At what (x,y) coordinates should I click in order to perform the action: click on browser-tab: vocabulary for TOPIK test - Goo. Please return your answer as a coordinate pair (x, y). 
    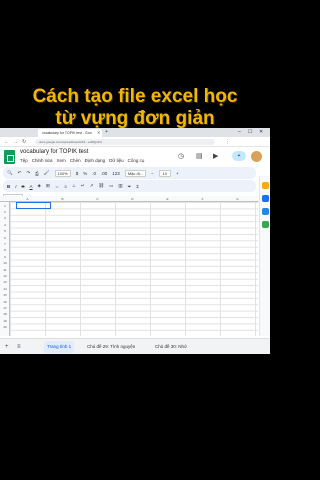
    Looking at the image, I should click on (70, 133).